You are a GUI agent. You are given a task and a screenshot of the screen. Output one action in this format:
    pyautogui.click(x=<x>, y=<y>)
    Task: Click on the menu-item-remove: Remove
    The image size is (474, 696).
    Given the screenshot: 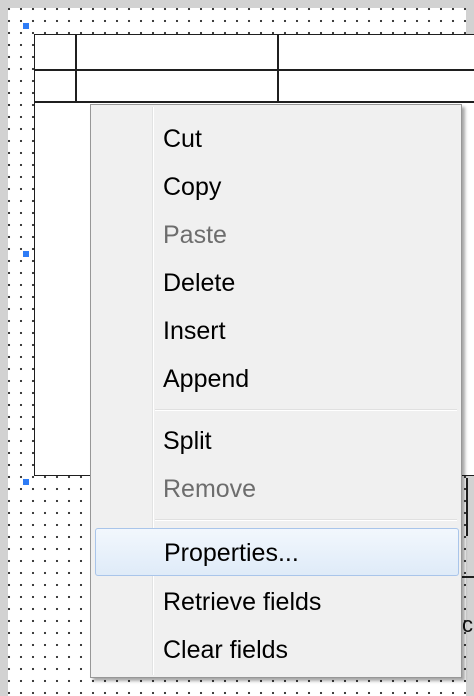 What is the action you would take?
    pyautogui.click(x=276, y=489)
    